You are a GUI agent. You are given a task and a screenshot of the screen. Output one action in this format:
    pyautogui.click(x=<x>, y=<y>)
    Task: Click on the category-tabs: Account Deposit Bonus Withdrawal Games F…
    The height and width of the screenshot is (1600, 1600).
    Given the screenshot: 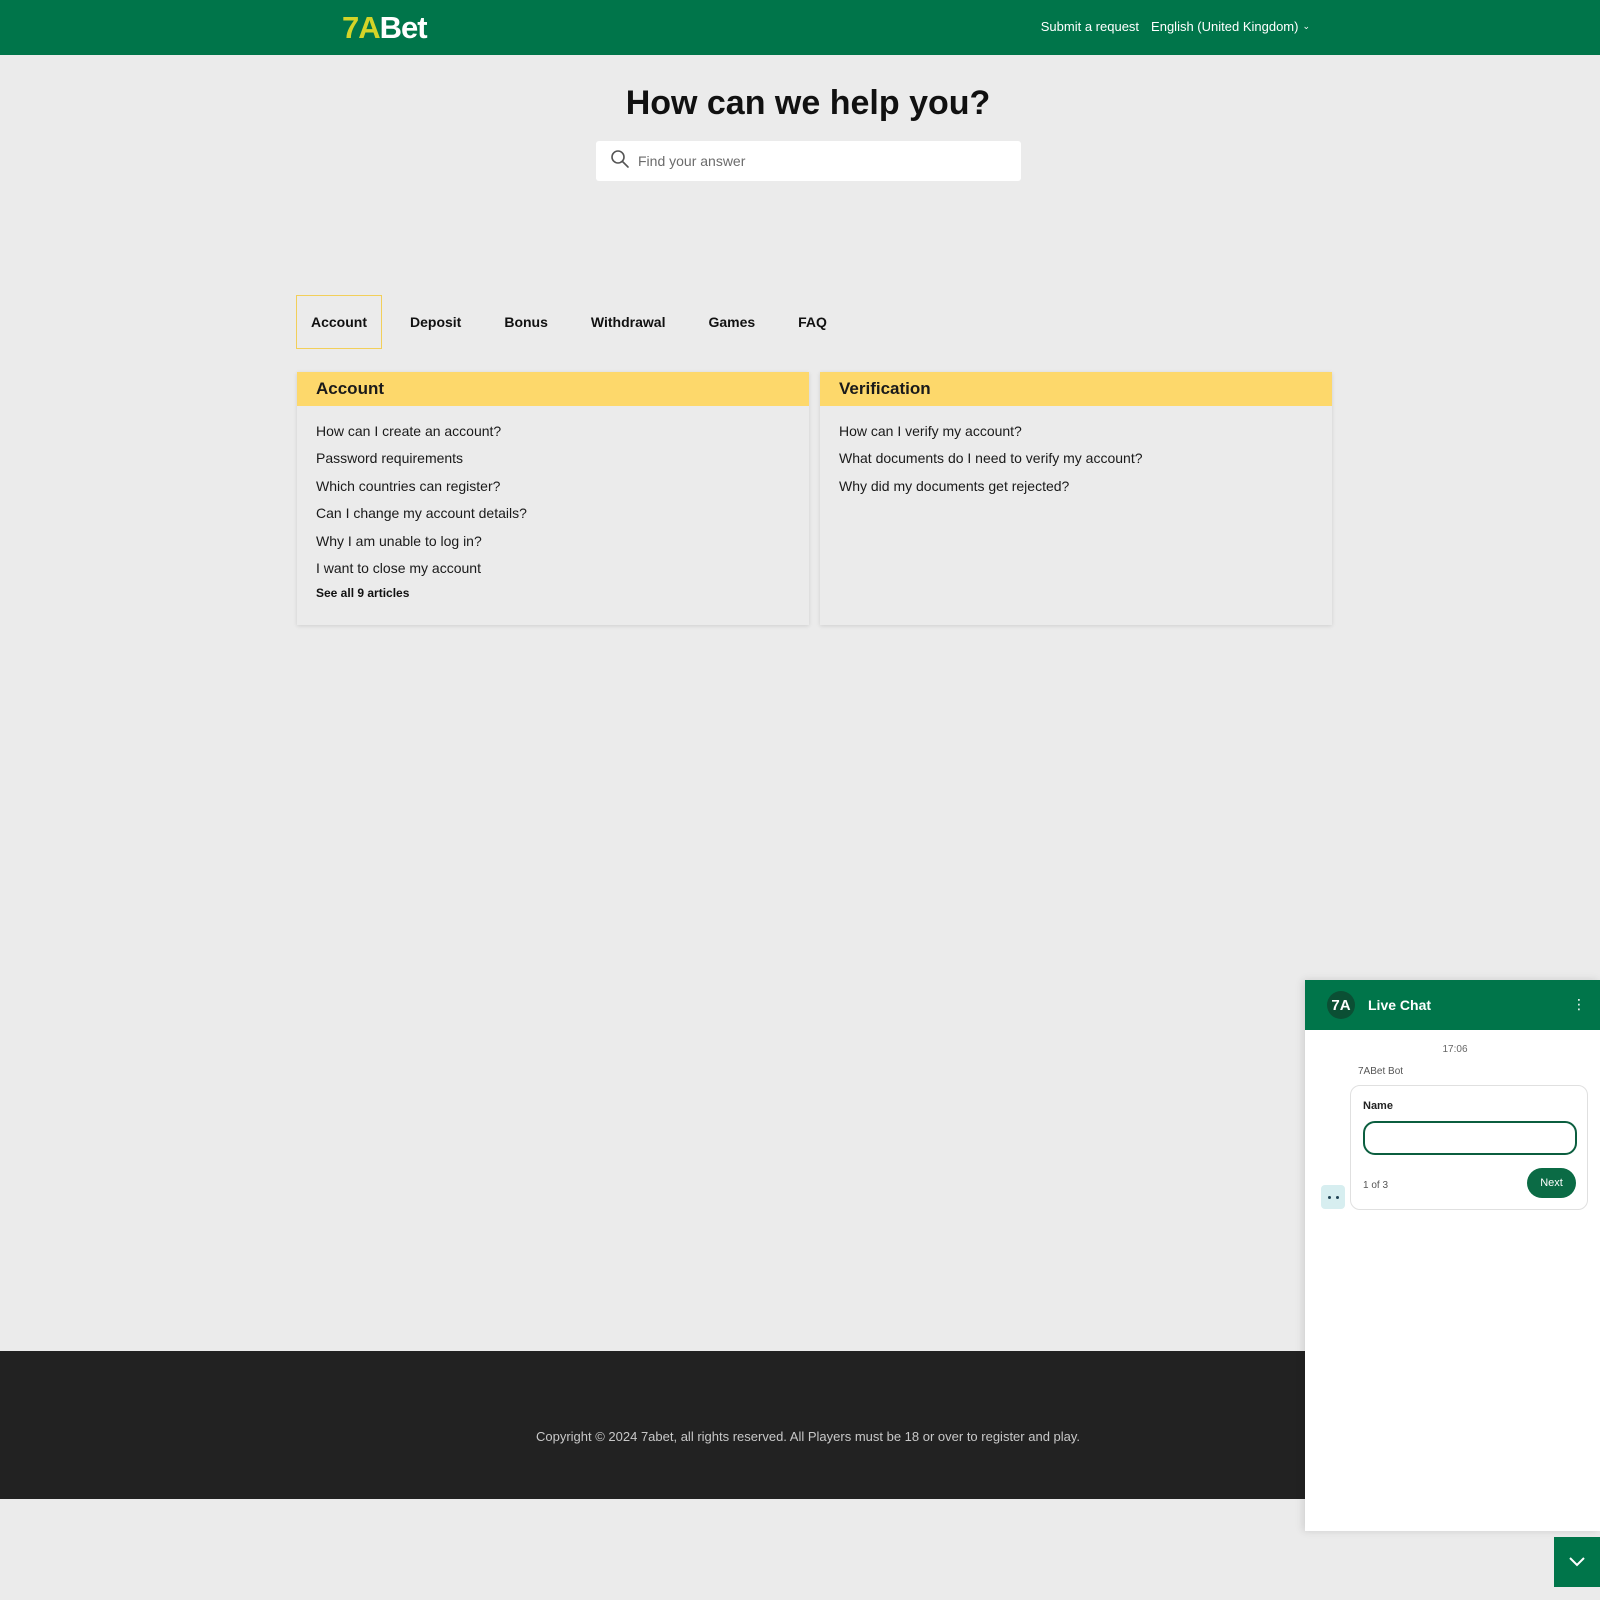 What is the action you would take?
    pyautogui.click(x=575, y=322)
    